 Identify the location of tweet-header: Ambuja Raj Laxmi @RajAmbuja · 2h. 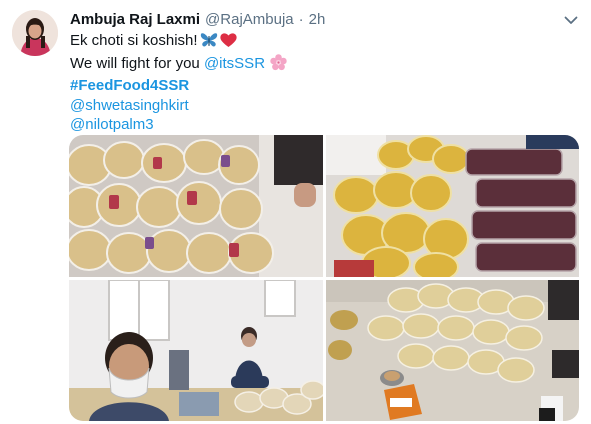
(197, 19).